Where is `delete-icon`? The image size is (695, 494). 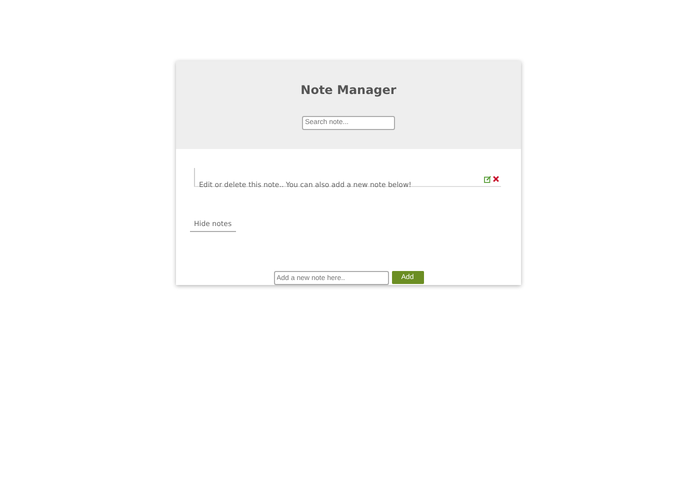 delete-icon is located at coordinates (496, 179).